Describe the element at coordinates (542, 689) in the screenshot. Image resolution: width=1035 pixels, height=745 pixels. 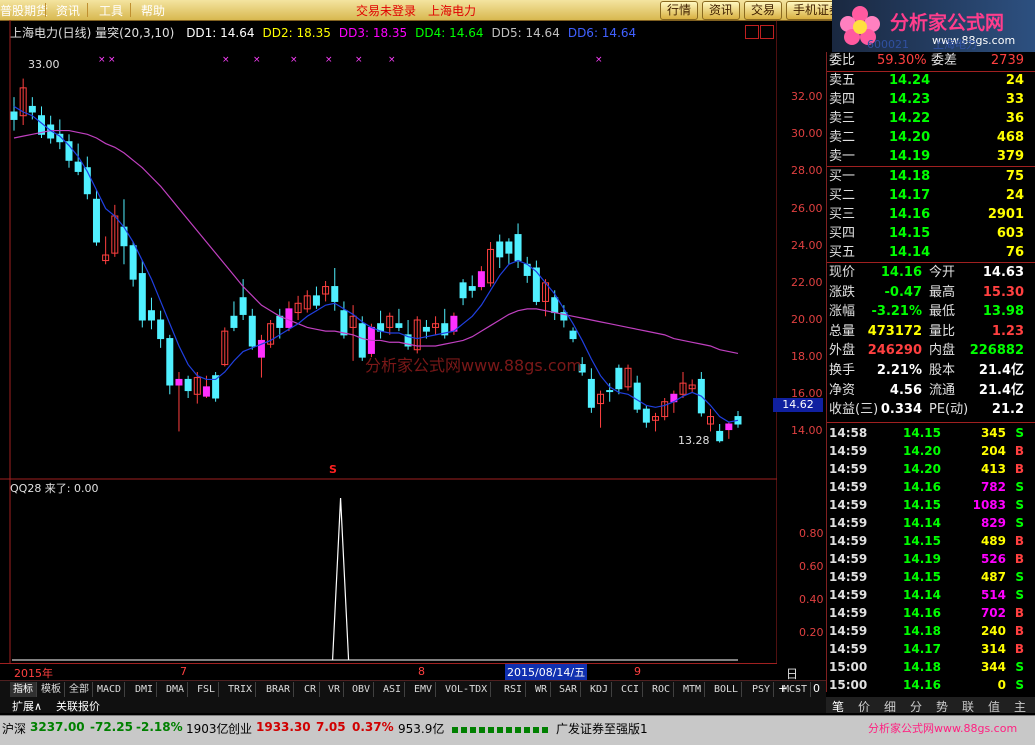
I see `indicator-tab: WR` at that location.